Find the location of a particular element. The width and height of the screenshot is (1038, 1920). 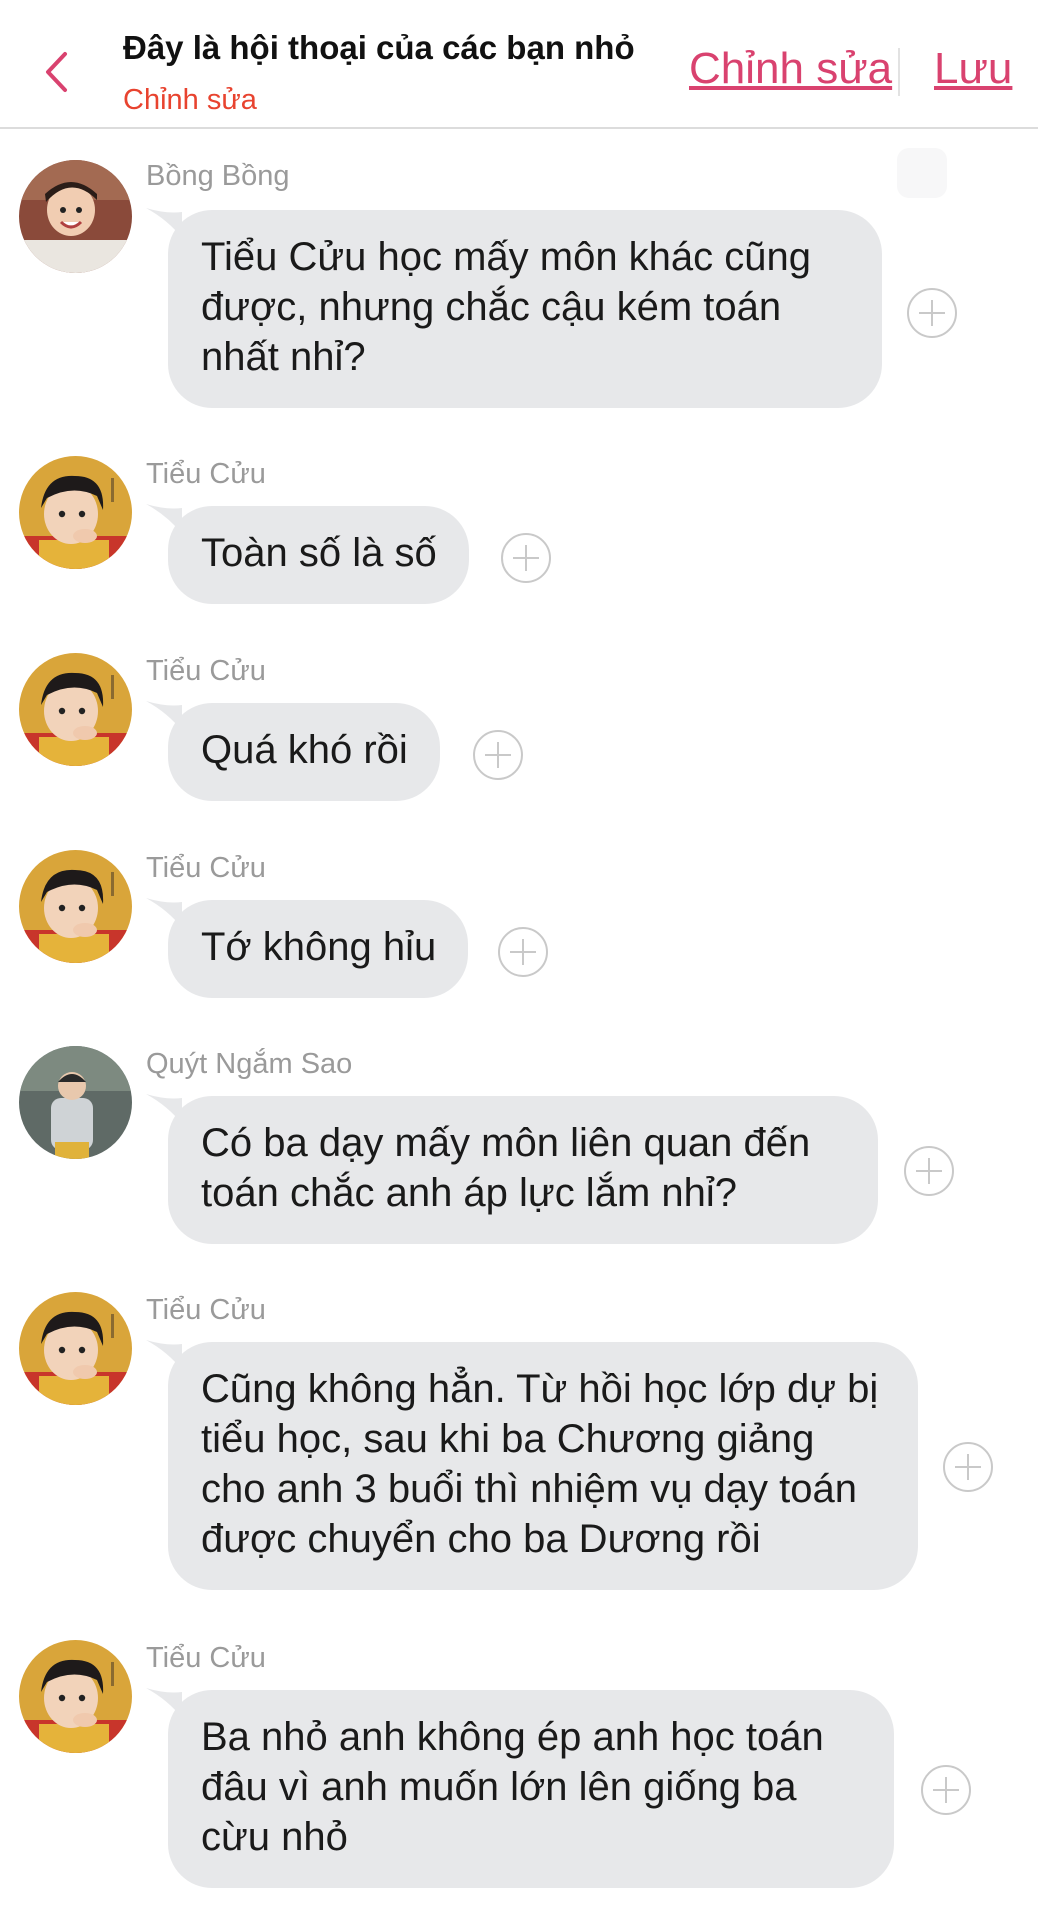

conversation-title: Đây là hội thoại của các bạn nhỏ is located at coordinates (379, 47).